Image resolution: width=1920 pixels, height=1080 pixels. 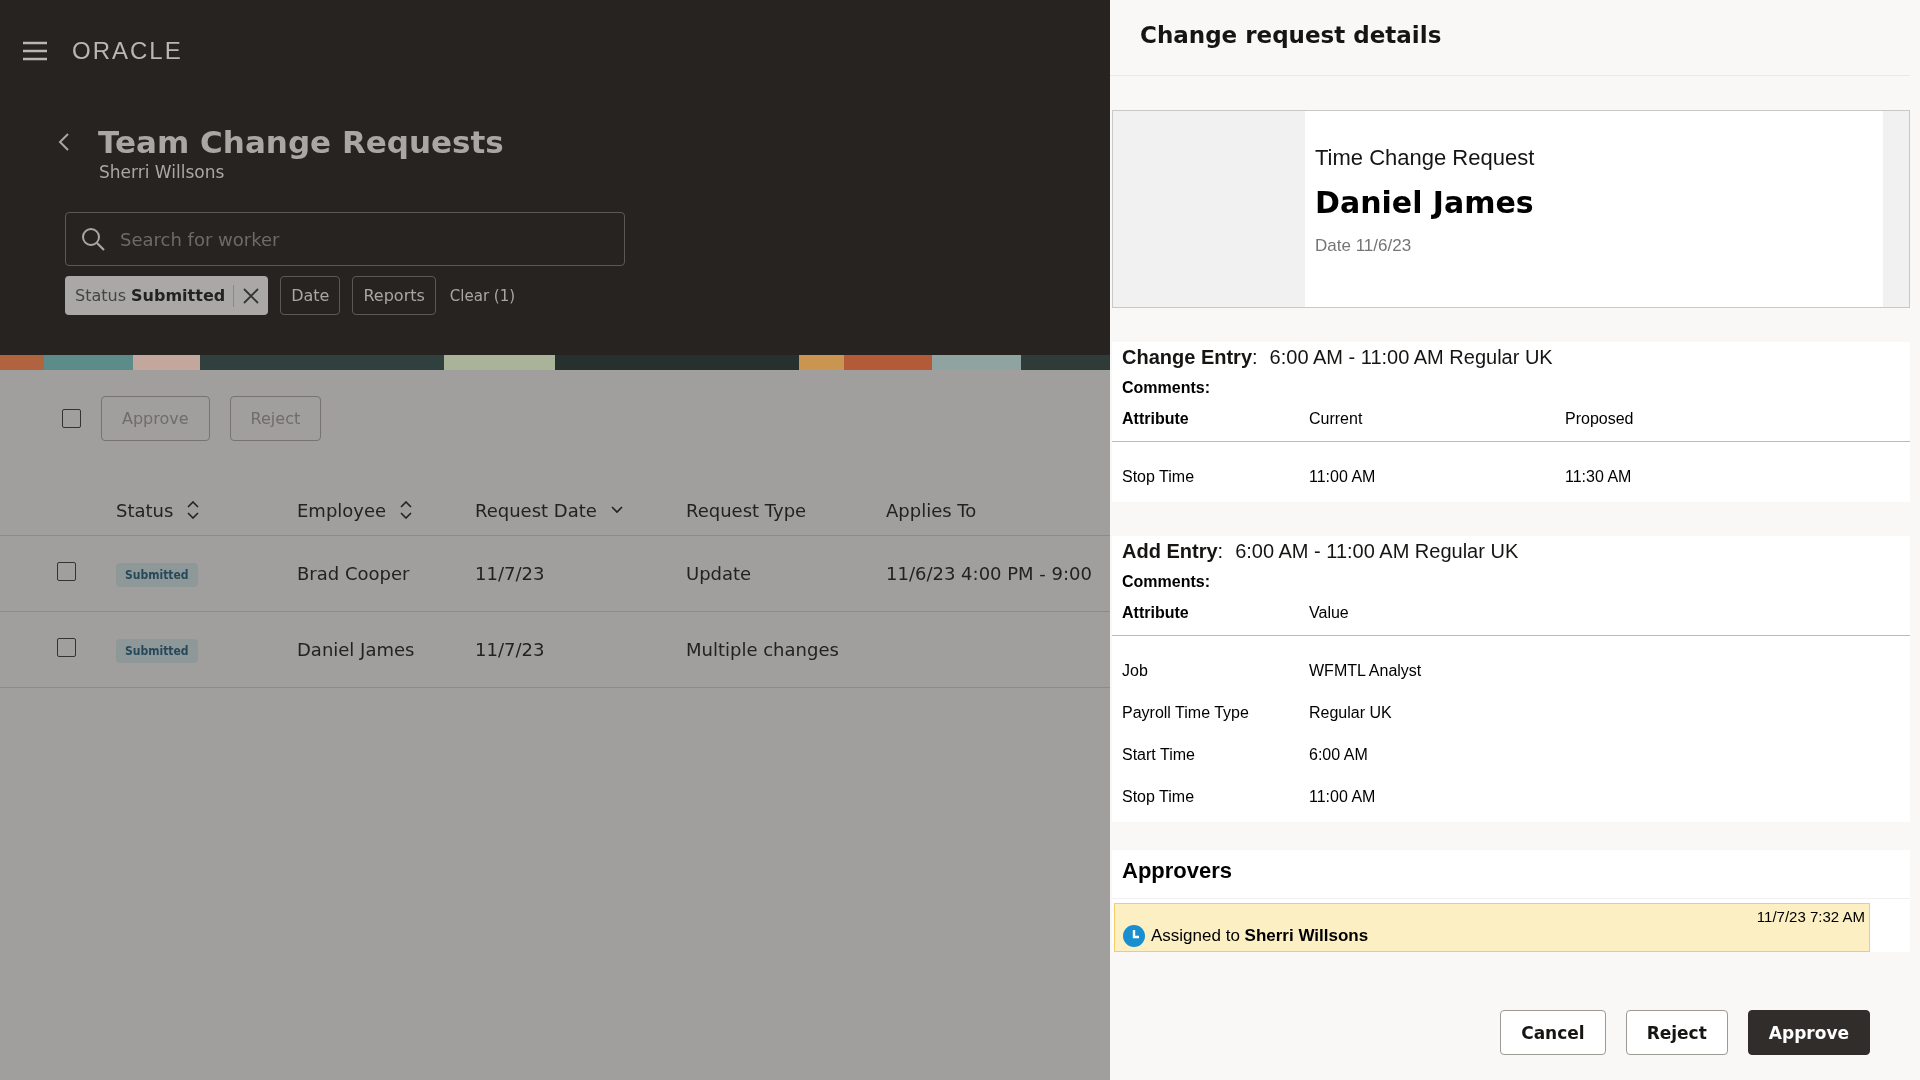 I want to click on column-header: Current, so click(x=1336, y=419).